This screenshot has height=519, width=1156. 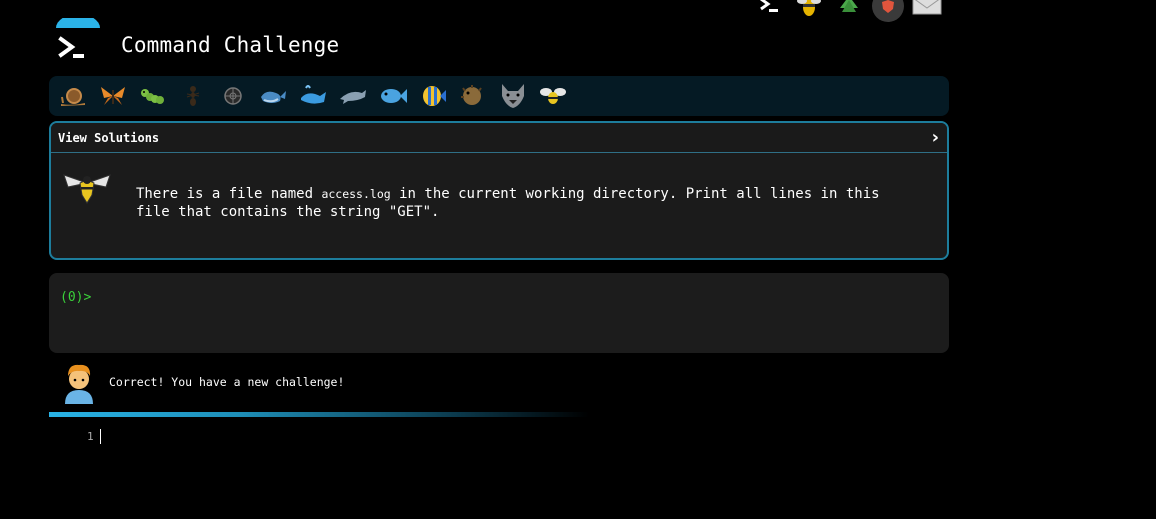 What do you see at coordinates (90, 436) in the screenshot?
I see `editor-line-number: 1` at bounding box center [90, 436].